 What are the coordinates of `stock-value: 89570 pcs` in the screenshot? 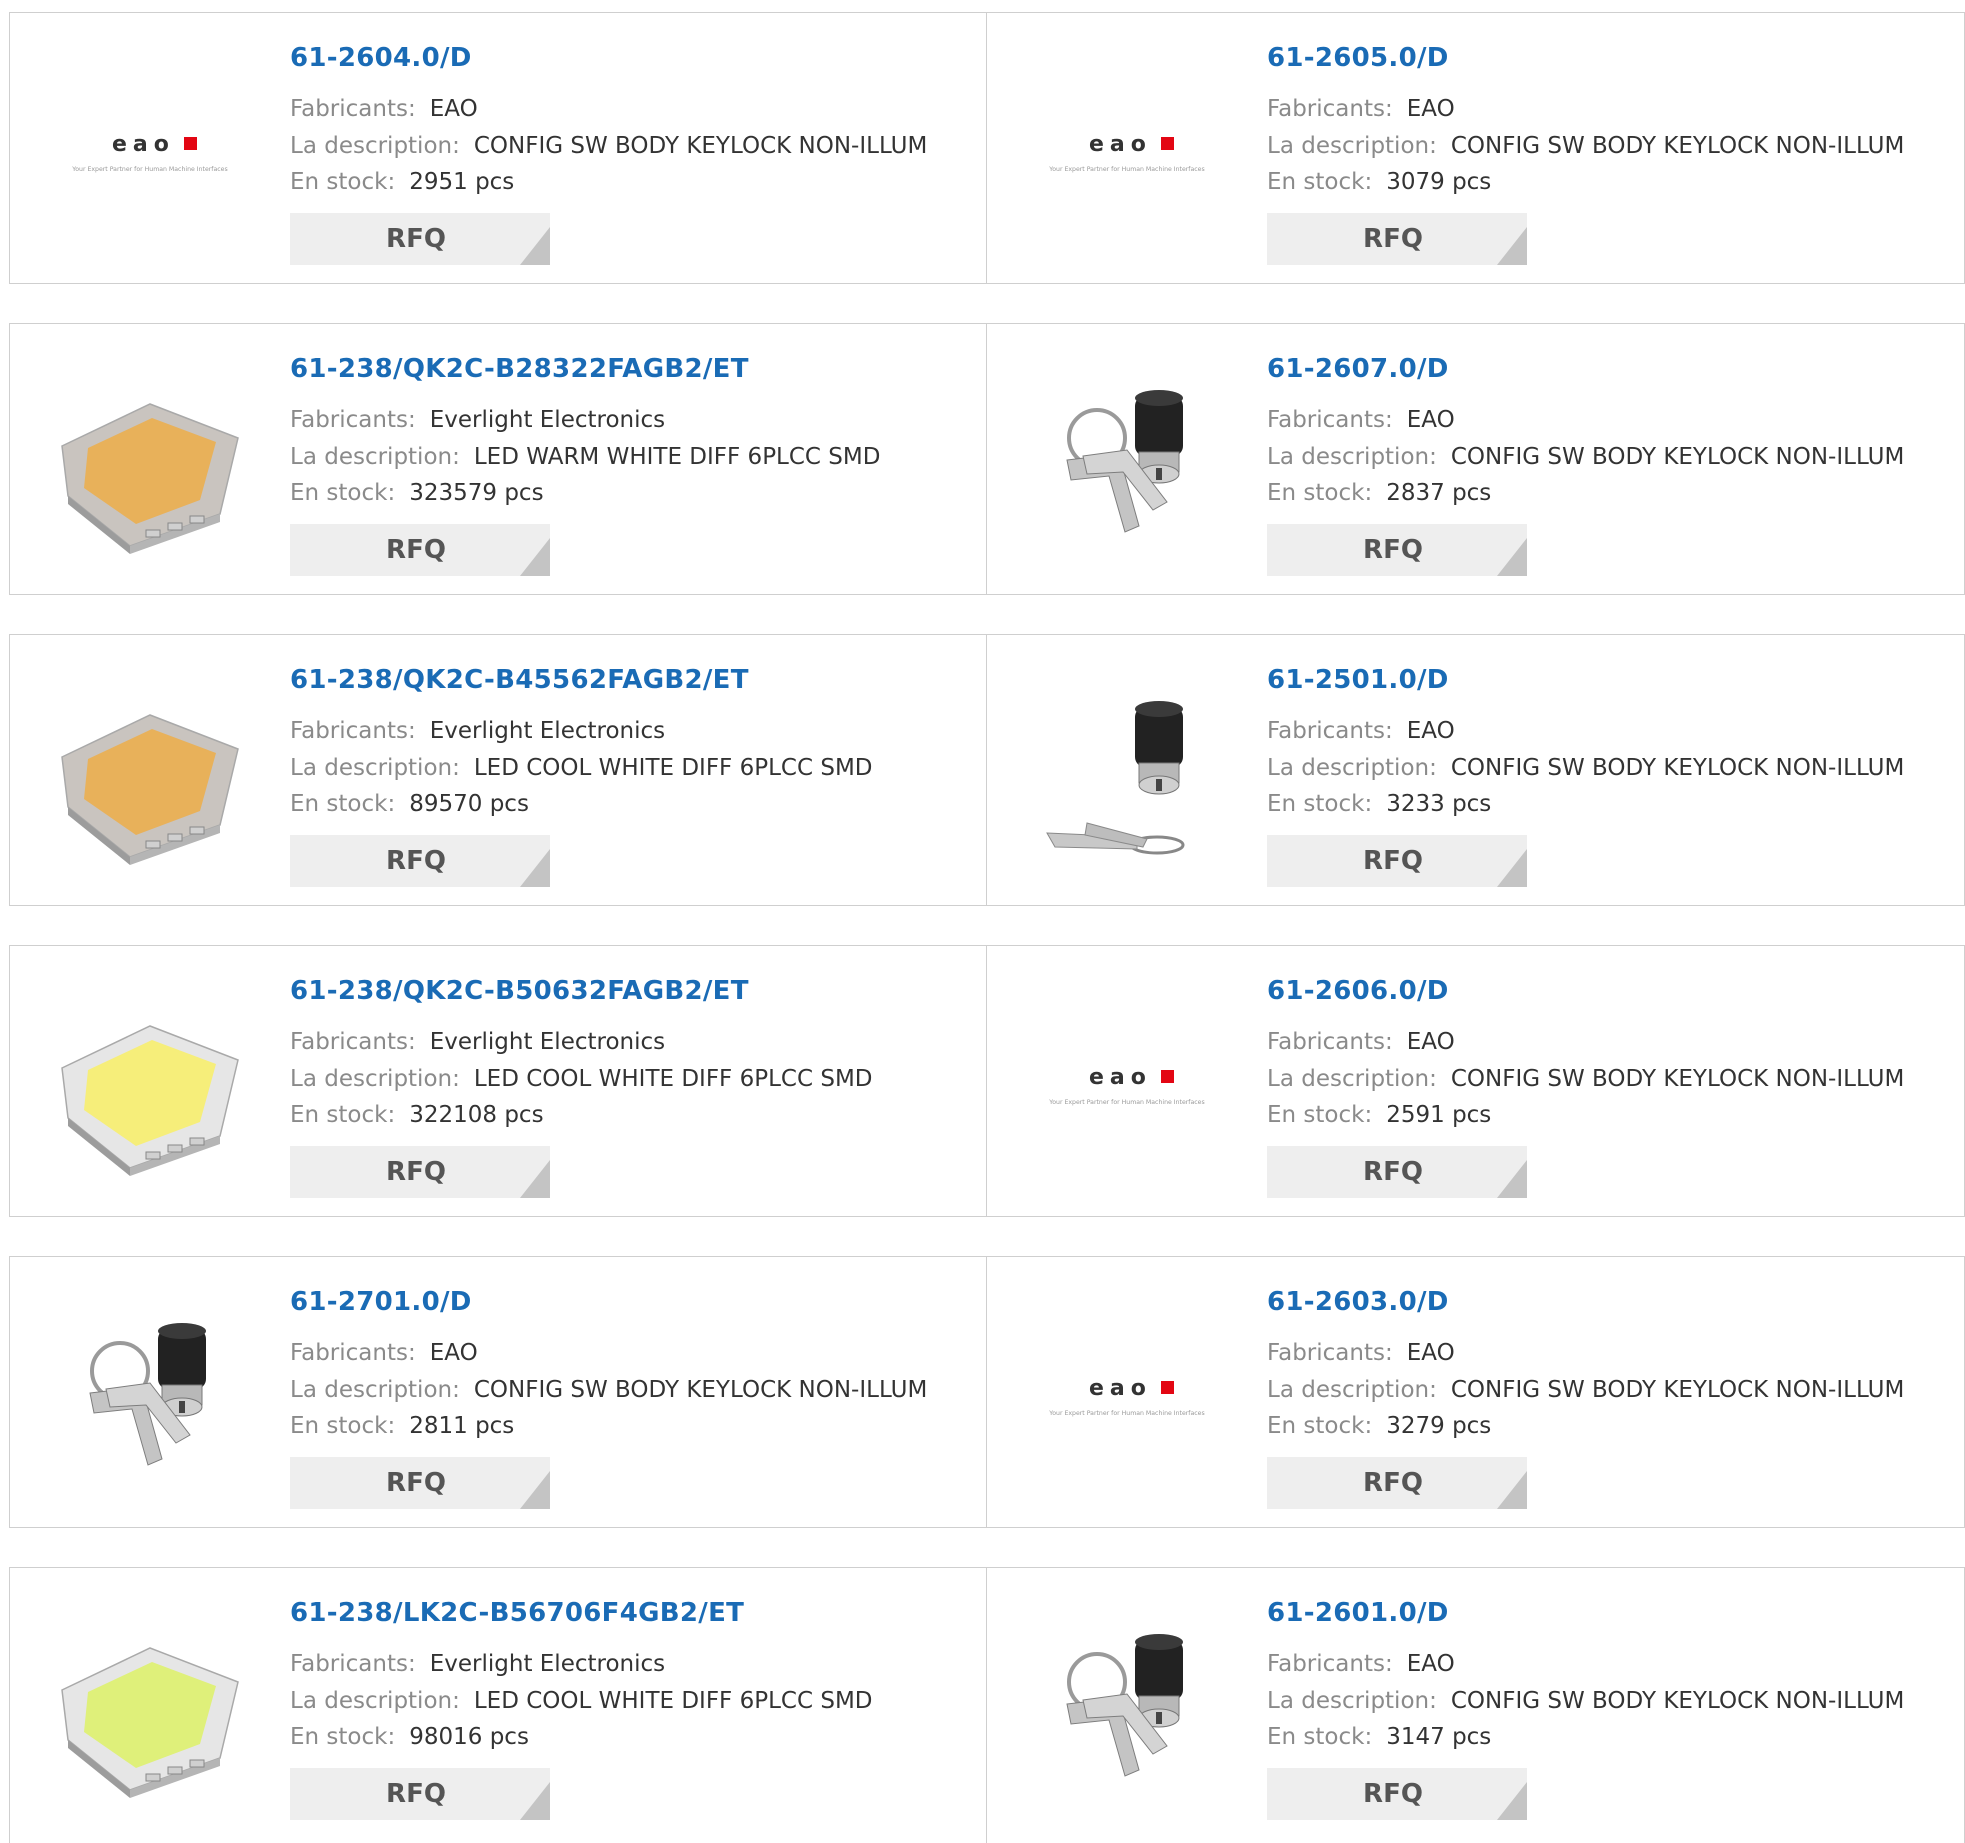 It's located at (469, 804).